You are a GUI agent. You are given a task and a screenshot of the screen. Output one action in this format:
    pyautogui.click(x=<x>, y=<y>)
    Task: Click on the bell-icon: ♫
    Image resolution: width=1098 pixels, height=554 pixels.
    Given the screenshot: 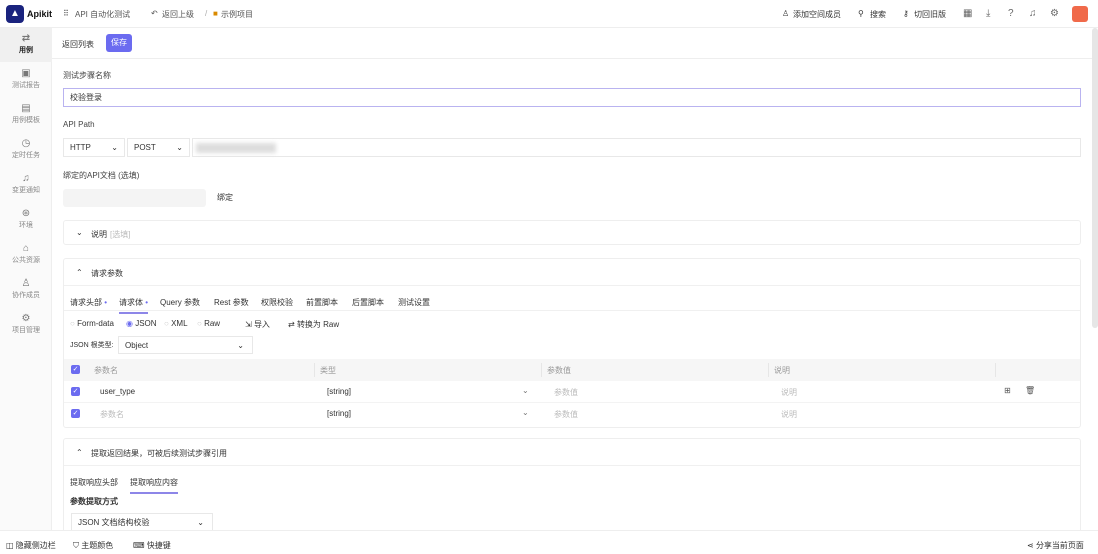 What is the action you would take?
    pyautogui.click(x=1033, y=13)
    